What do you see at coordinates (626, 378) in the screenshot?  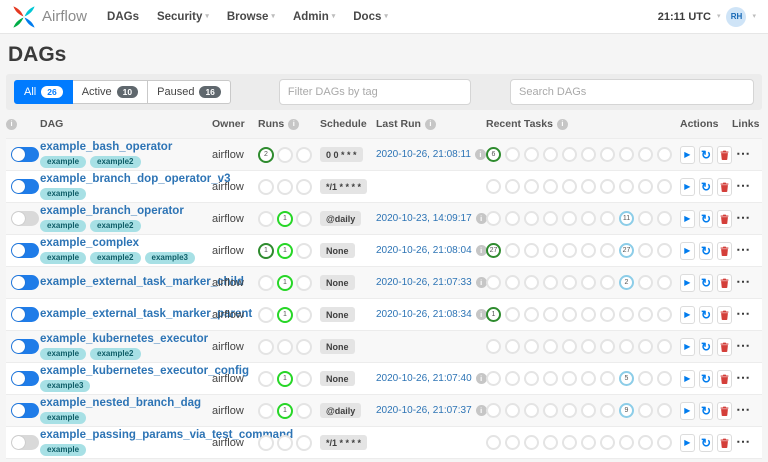 I see `recent-tasks-circle-none: 5` at bounding box center [626, 378].